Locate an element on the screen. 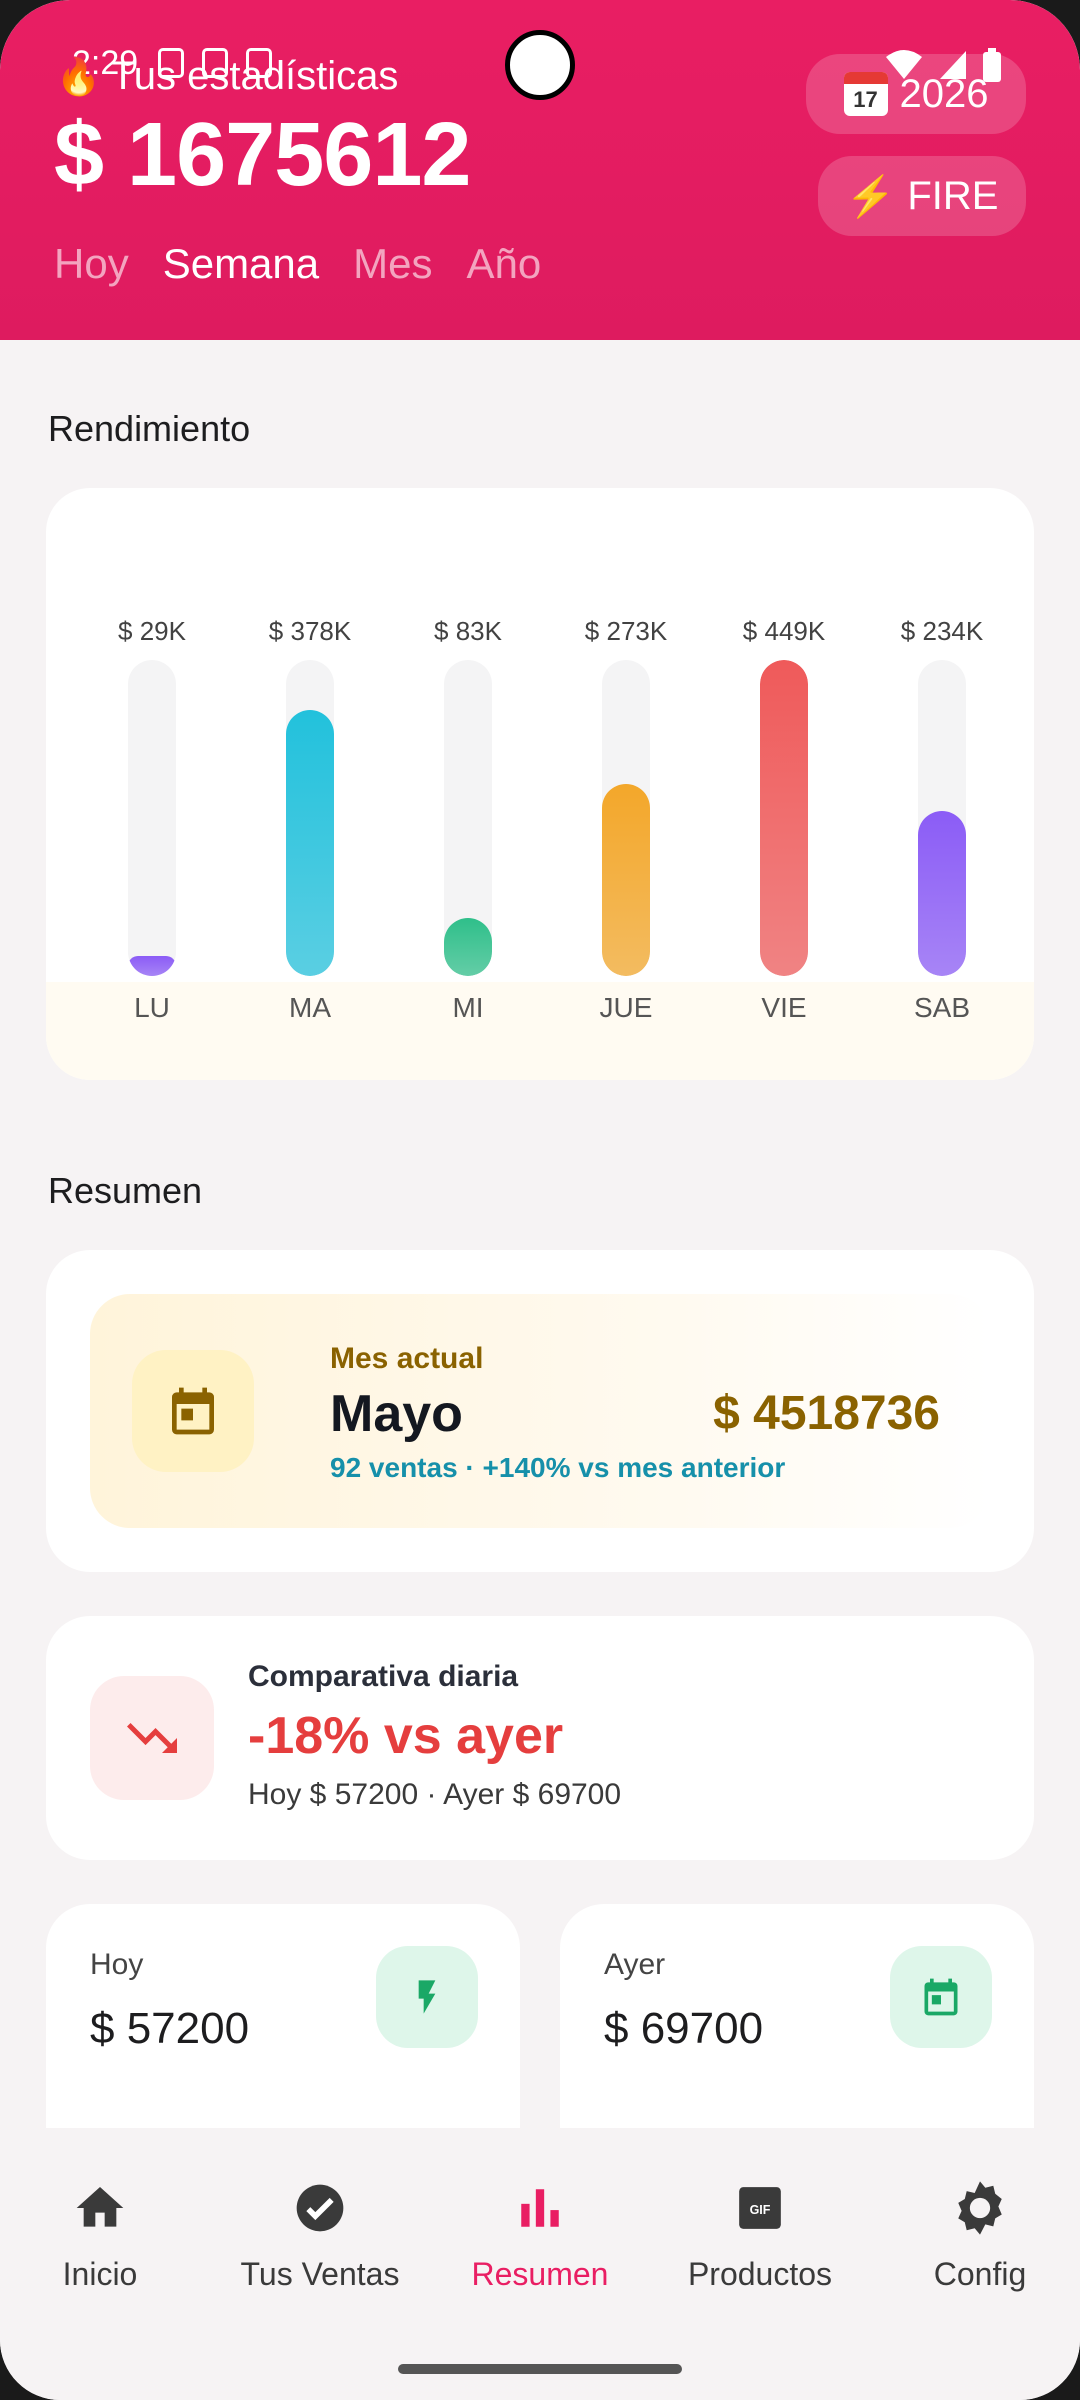  bar-category-label: MA is located at coordinates (310, 1007).